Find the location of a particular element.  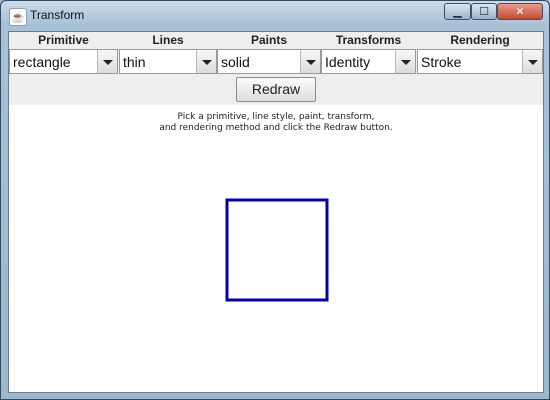

title-bar: ☕ Transform ▁ ☐ ✕ is located at coordinates (275, 16).